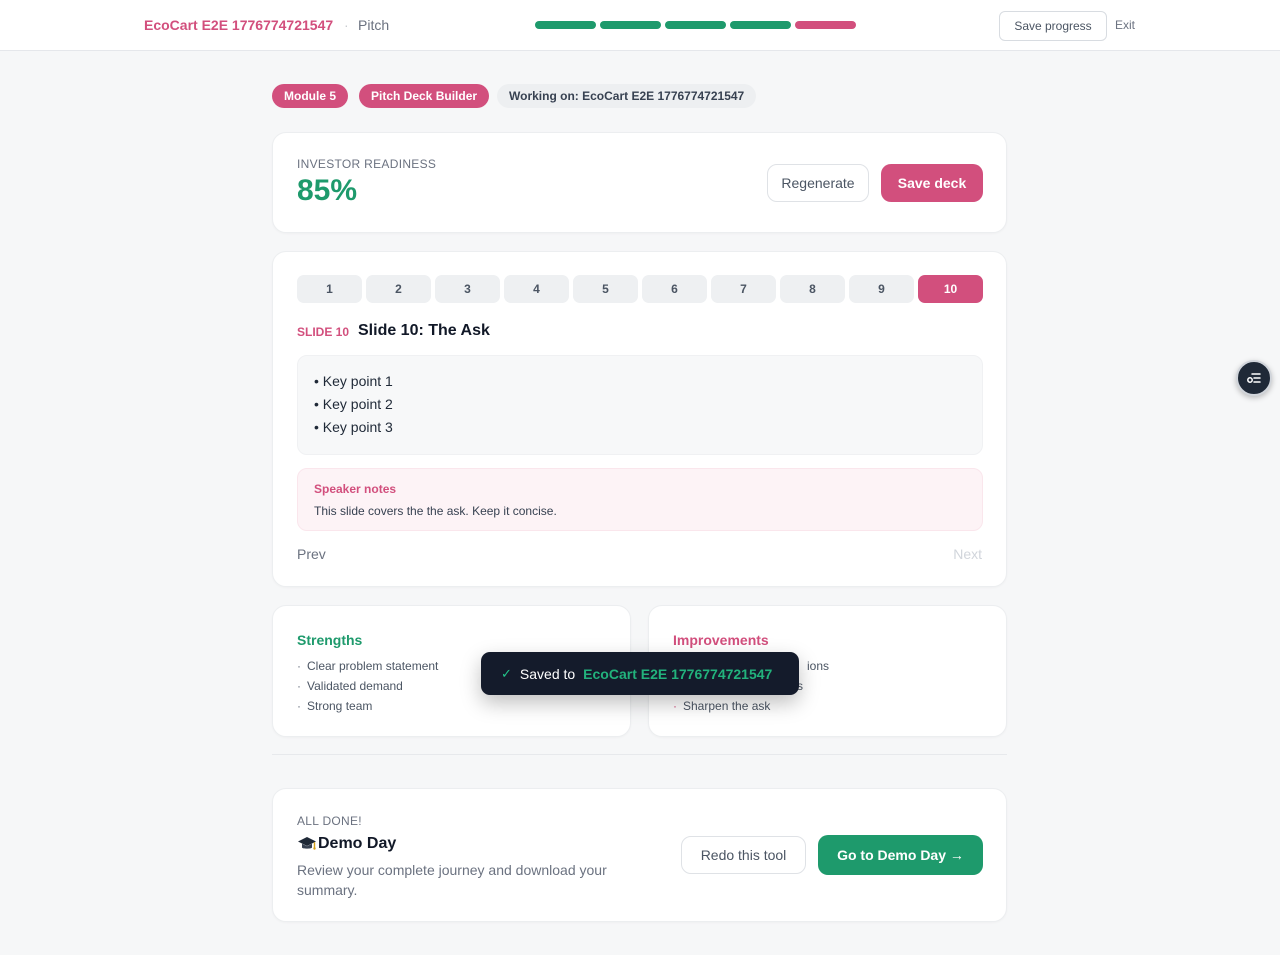 This screenshot has height=955, width=1280. I want to click on brand-name: EcoCart E2E 1776774721547, so click(238, 25).